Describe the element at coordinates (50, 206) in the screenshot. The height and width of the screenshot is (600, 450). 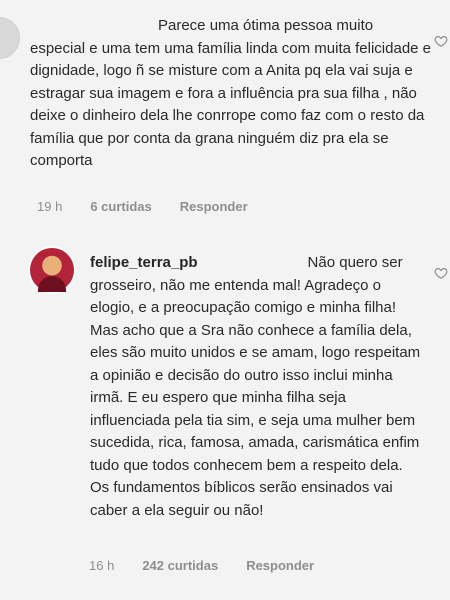
I see `comment-time: 19 h` at that location.